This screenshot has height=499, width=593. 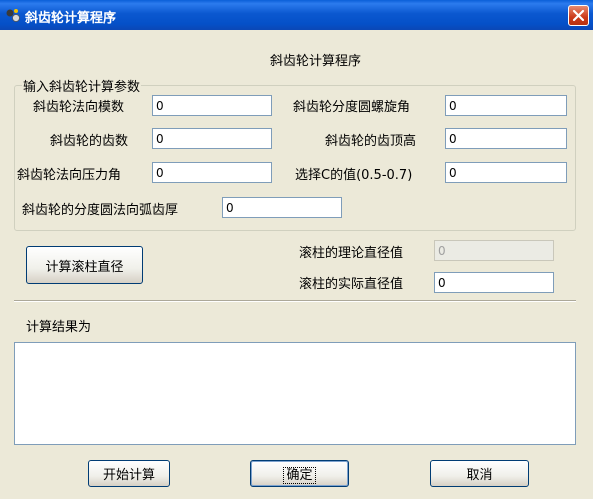 What do you see at coordinates (84, 265) in the screenshot?
I see `calc-roller-button: 计算滚柱直径` at bounding box center [84, 265].